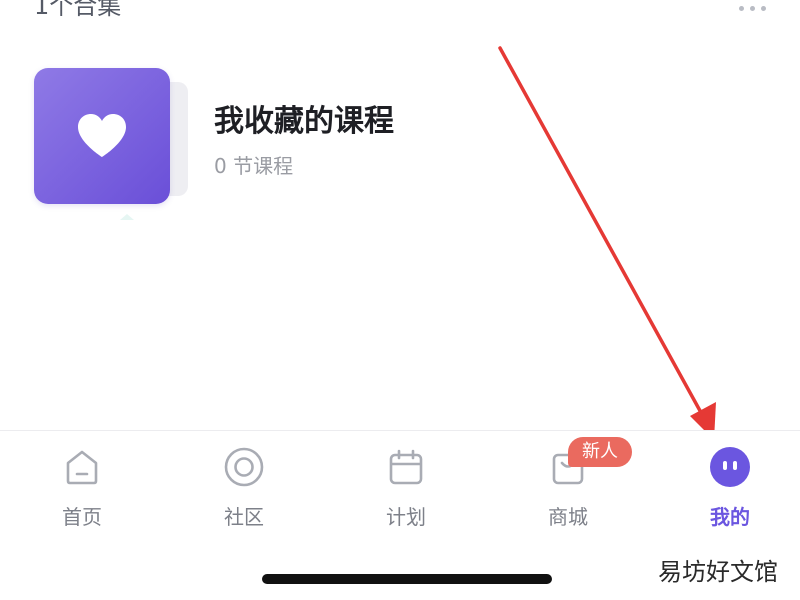  What do you see at coordinates (400, 15) in the screenshot?
I see `section-header: 1个合集` at bounding box center [400, 15].